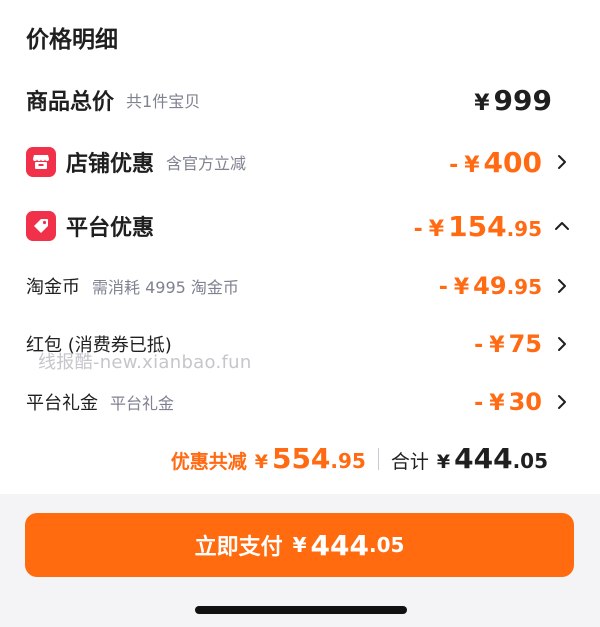 This screenshot has width=600, height=627. What do you see at coordinates (562, 226) in the screenshot?
I see `chevron-up-icon` at bounding box center [562, 226].